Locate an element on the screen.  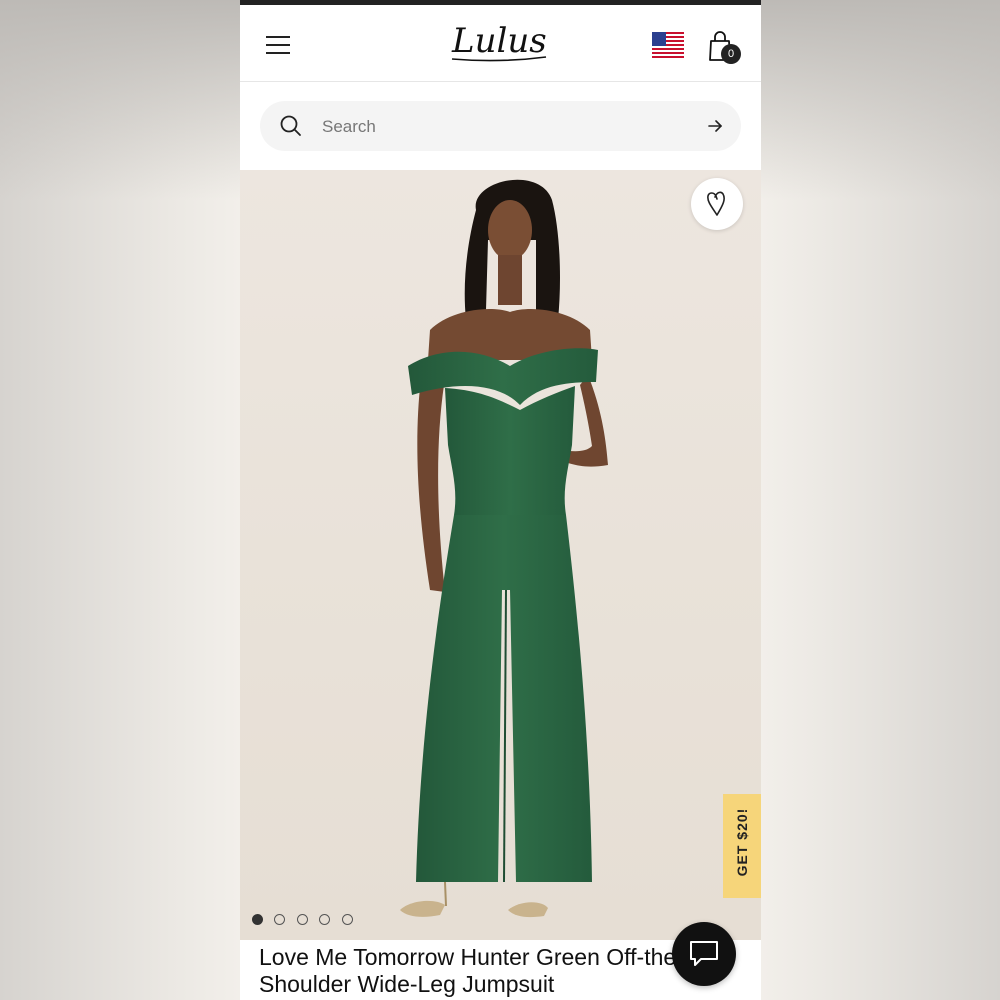
menu-button is located at coordinates (278, 45).